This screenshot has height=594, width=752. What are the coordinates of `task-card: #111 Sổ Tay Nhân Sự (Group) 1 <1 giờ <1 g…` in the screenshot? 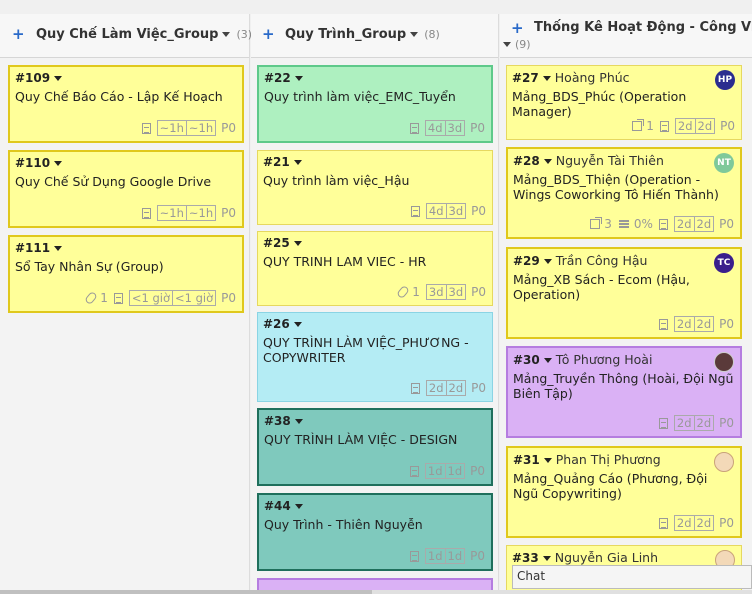 It's located at (126, 274).